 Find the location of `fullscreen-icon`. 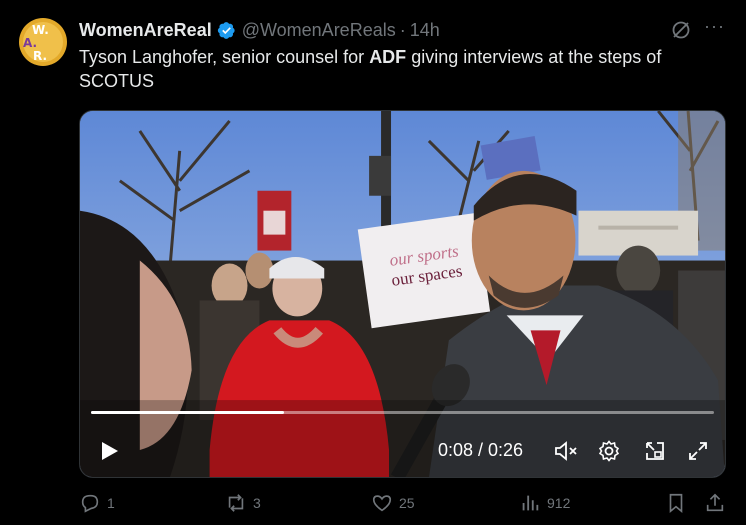

fullscreen-icon is located at coordinates (698, 451).